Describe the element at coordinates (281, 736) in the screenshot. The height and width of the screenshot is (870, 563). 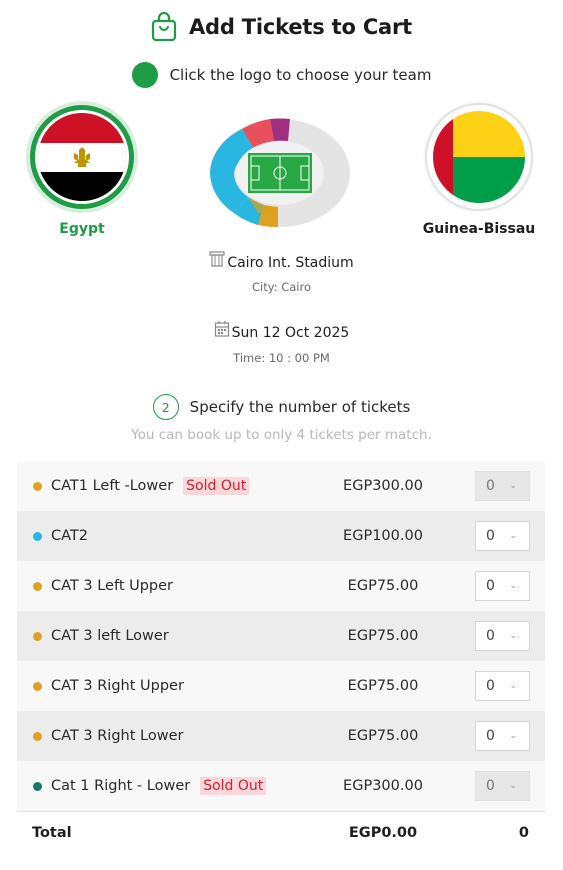
I see `ticket-row: CAT 3 Right Lower EGP75.00 0 ⌄` at that location.